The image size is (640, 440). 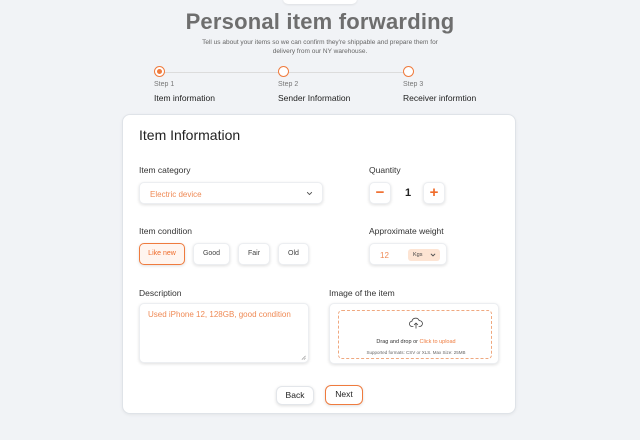 What do you see at coordinates (406, 231) in the screenshot?
I see `approximate-weight-label: Approximate weight` at bounding box center [406, 231].